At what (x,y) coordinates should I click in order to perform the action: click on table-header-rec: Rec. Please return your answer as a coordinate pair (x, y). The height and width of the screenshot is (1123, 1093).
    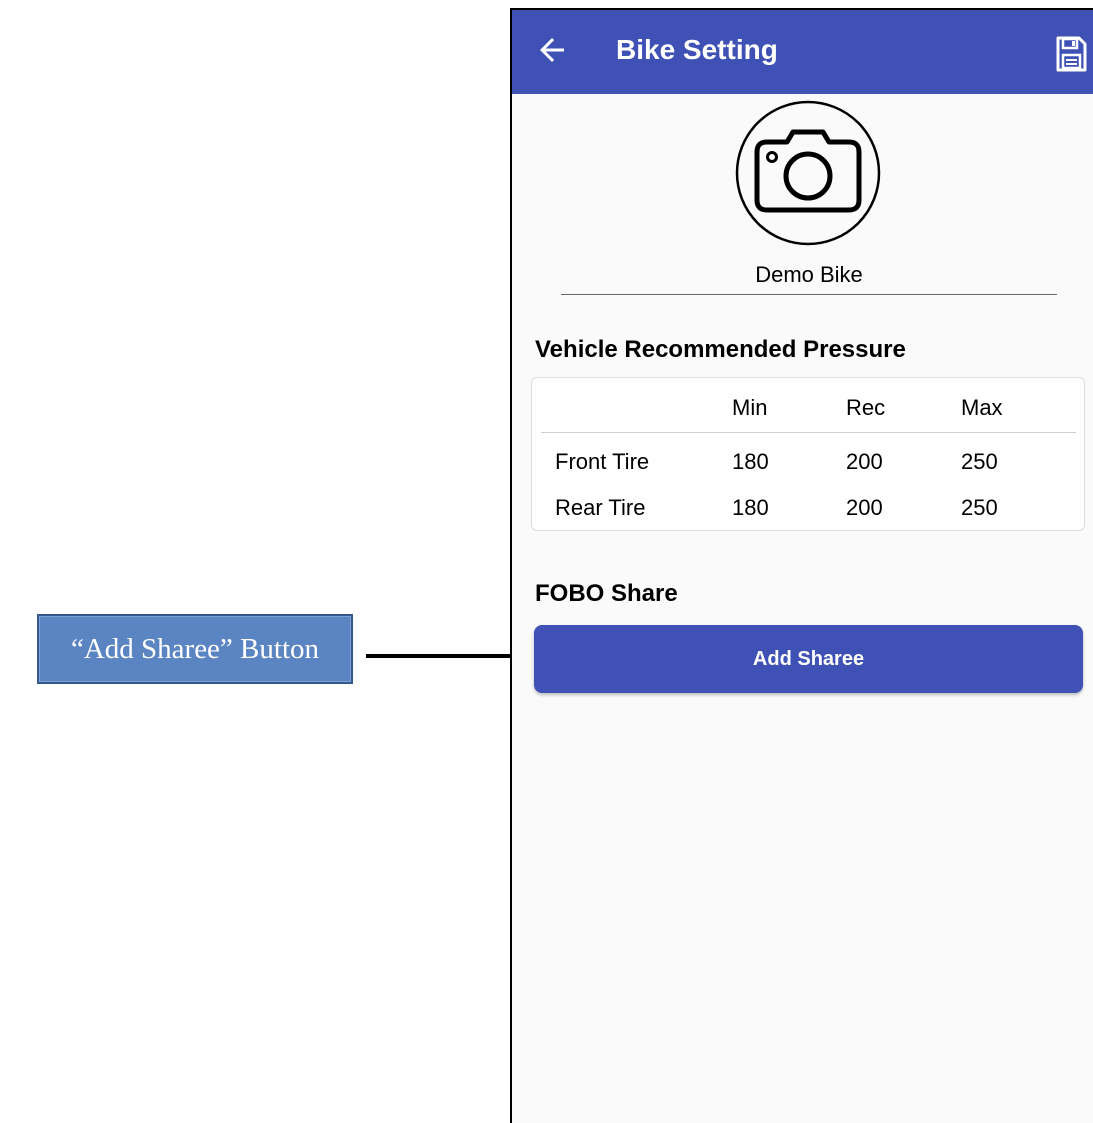
    Looking at the image, I should click on (866, 407).